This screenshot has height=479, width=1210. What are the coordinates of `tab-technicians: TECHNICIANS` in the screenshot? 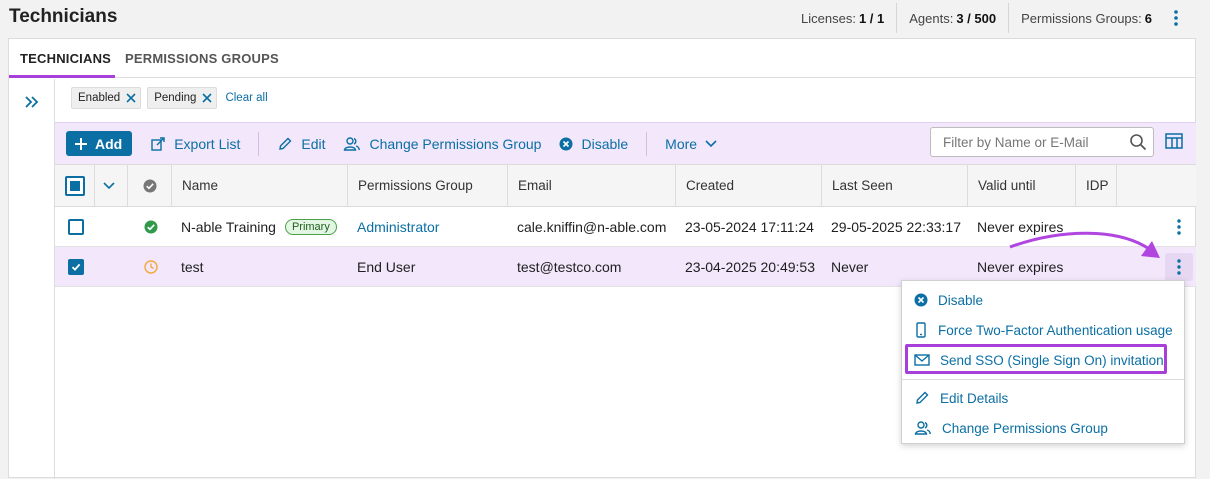 It's located at (65, 58).